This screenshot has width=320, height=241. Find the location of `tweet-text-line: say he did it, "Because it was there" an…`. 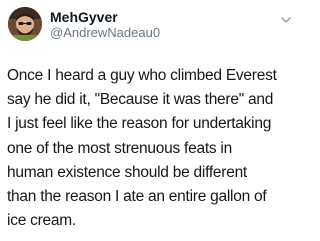

tweet-text-line: say he did it, "Because it was there" an… is located at coordinates (140, 100).